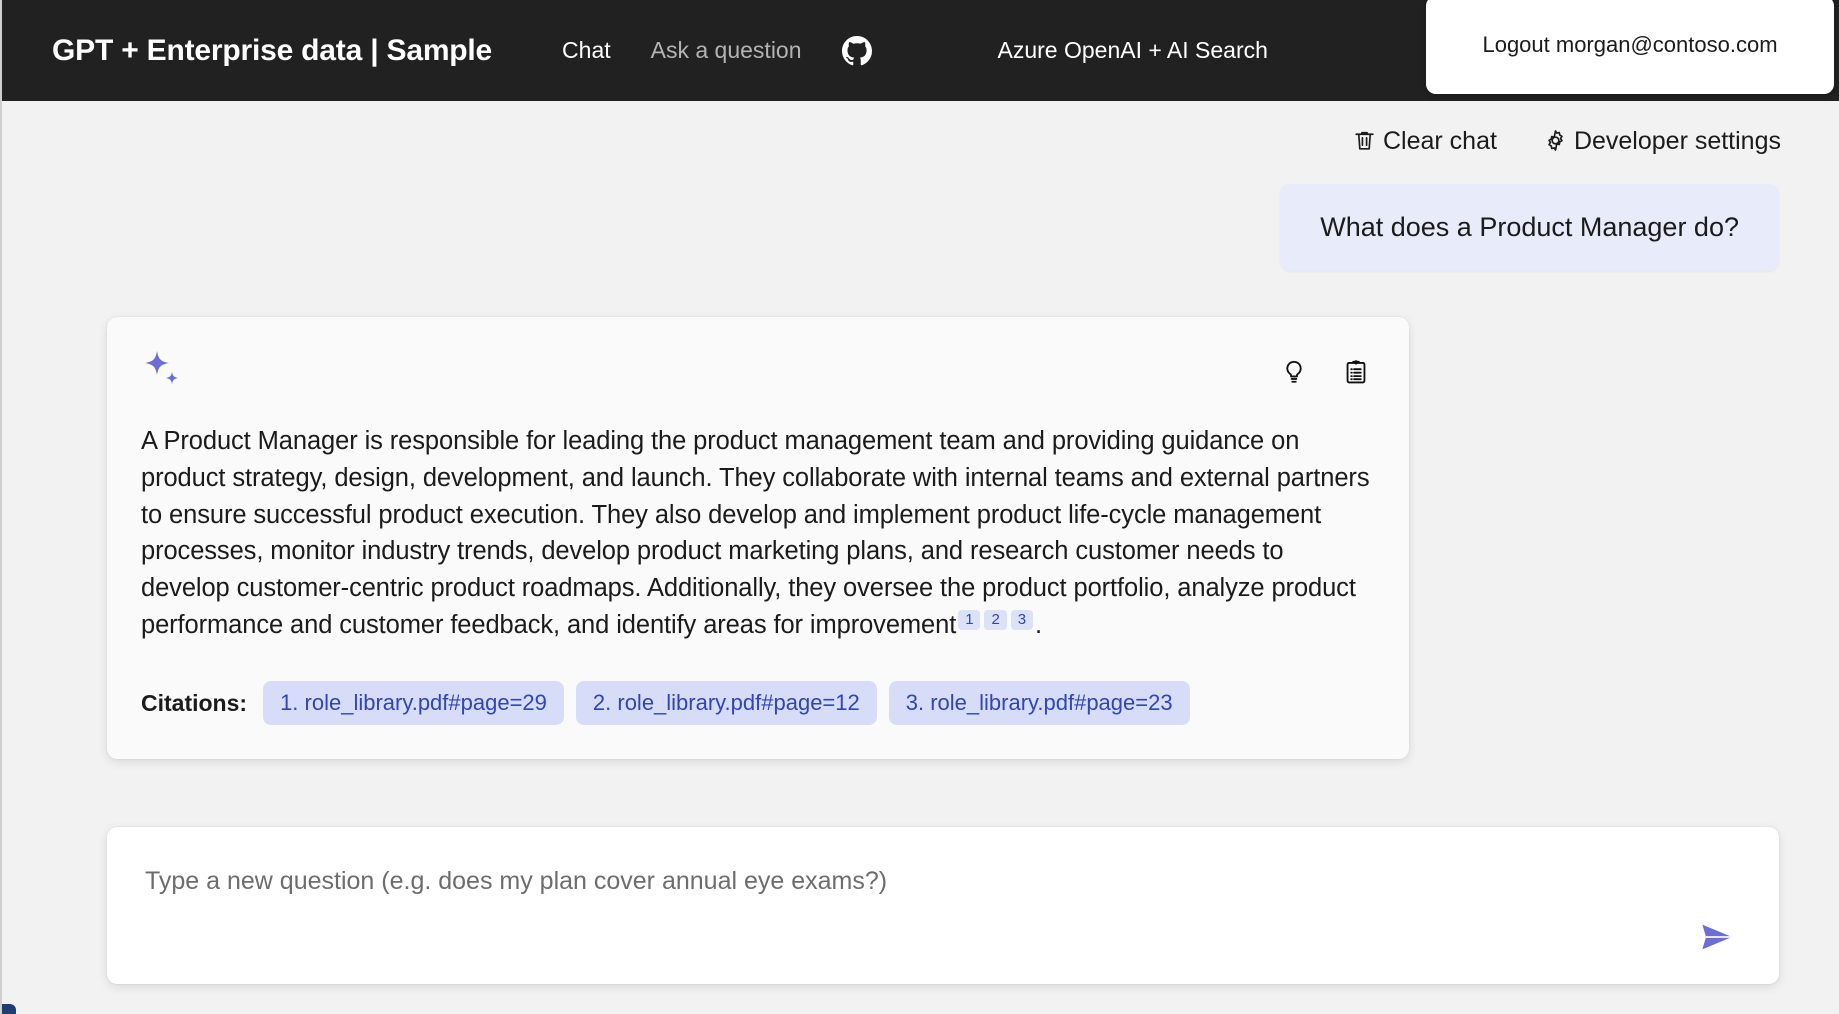 This screenshot has width=1839, height=1014. What do you see at coordinates (726, 703) in the screenshot?
I see `citation-chip-2: 2. role_library.pdf#page=12` at bounding box center [726, 703].